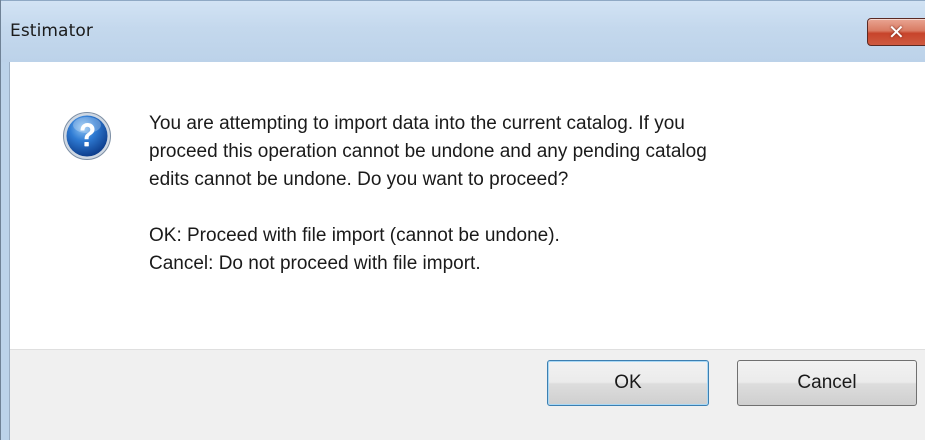 This screenshot has width=925, height=440. What do you see at coordinates (51, 31) in the screenshot?
I see `window-title: Estimator` at bounding box center [51, 31].